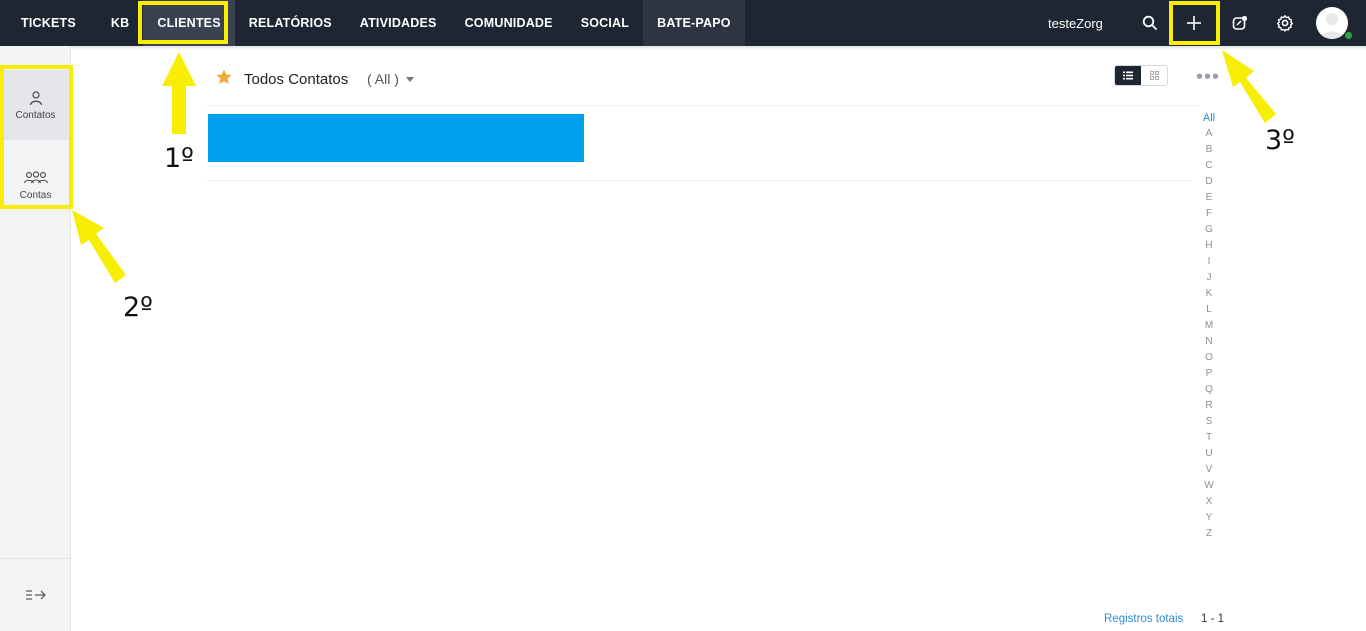 The height and width of the screenshot is (631, 1366). Describe the element at coordinates (1209, 198) in the screenshot. I see `alphabet-filter-letter: E` at that location.